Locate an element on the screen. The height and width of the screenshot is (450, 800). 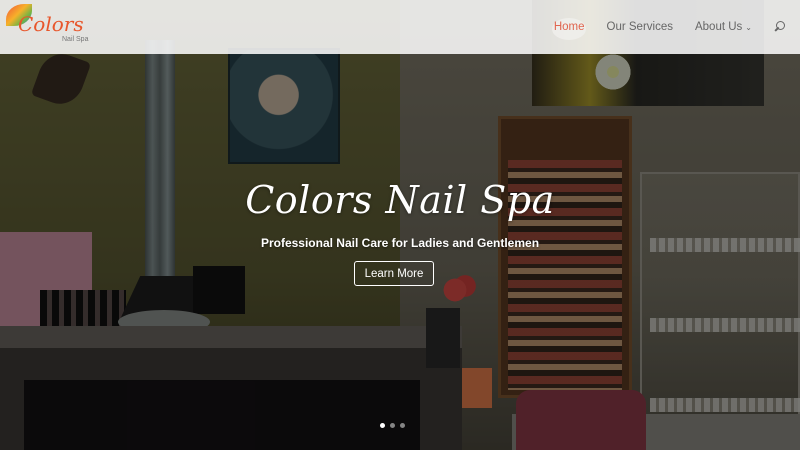
nav-item-label: Home is located at coordinates (569, 27).